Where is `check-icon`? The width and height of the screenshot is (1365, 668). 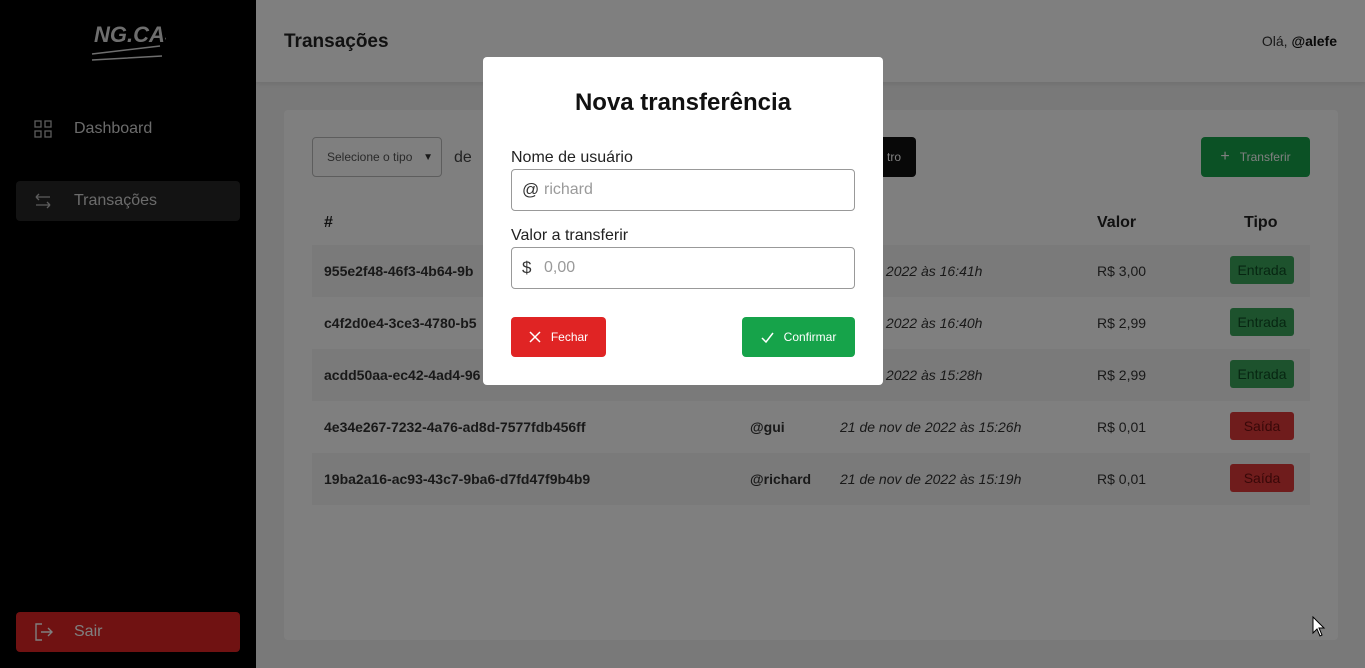 check-icon is located at coordinates (767, 337).